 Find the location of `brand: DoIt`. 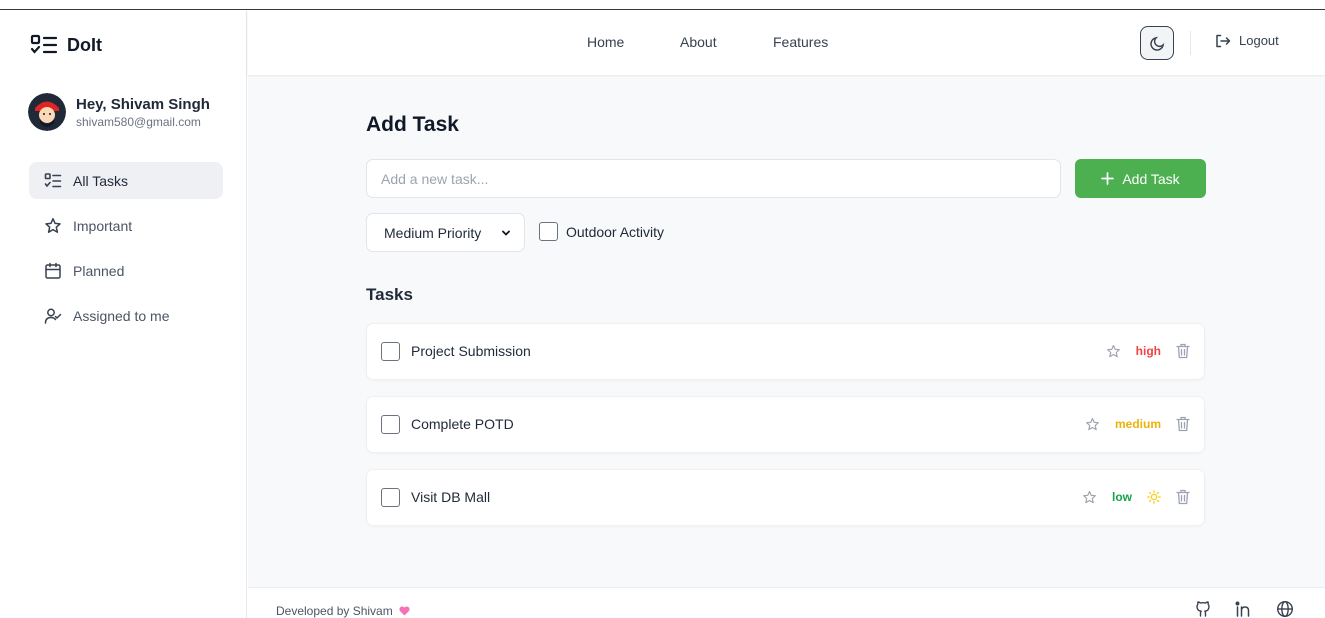

brand: DoIt is located at coordinates (66, 45).